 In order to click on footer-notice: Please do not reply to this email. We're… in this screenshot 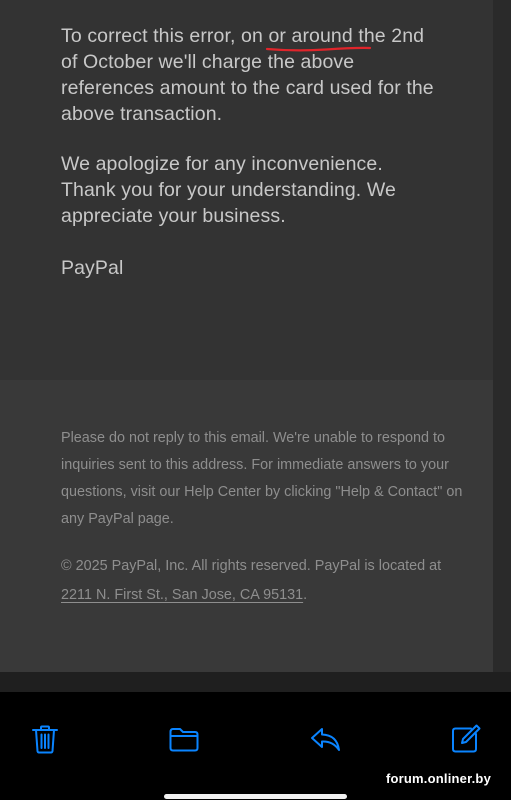, I will do `click(262, 478)`.